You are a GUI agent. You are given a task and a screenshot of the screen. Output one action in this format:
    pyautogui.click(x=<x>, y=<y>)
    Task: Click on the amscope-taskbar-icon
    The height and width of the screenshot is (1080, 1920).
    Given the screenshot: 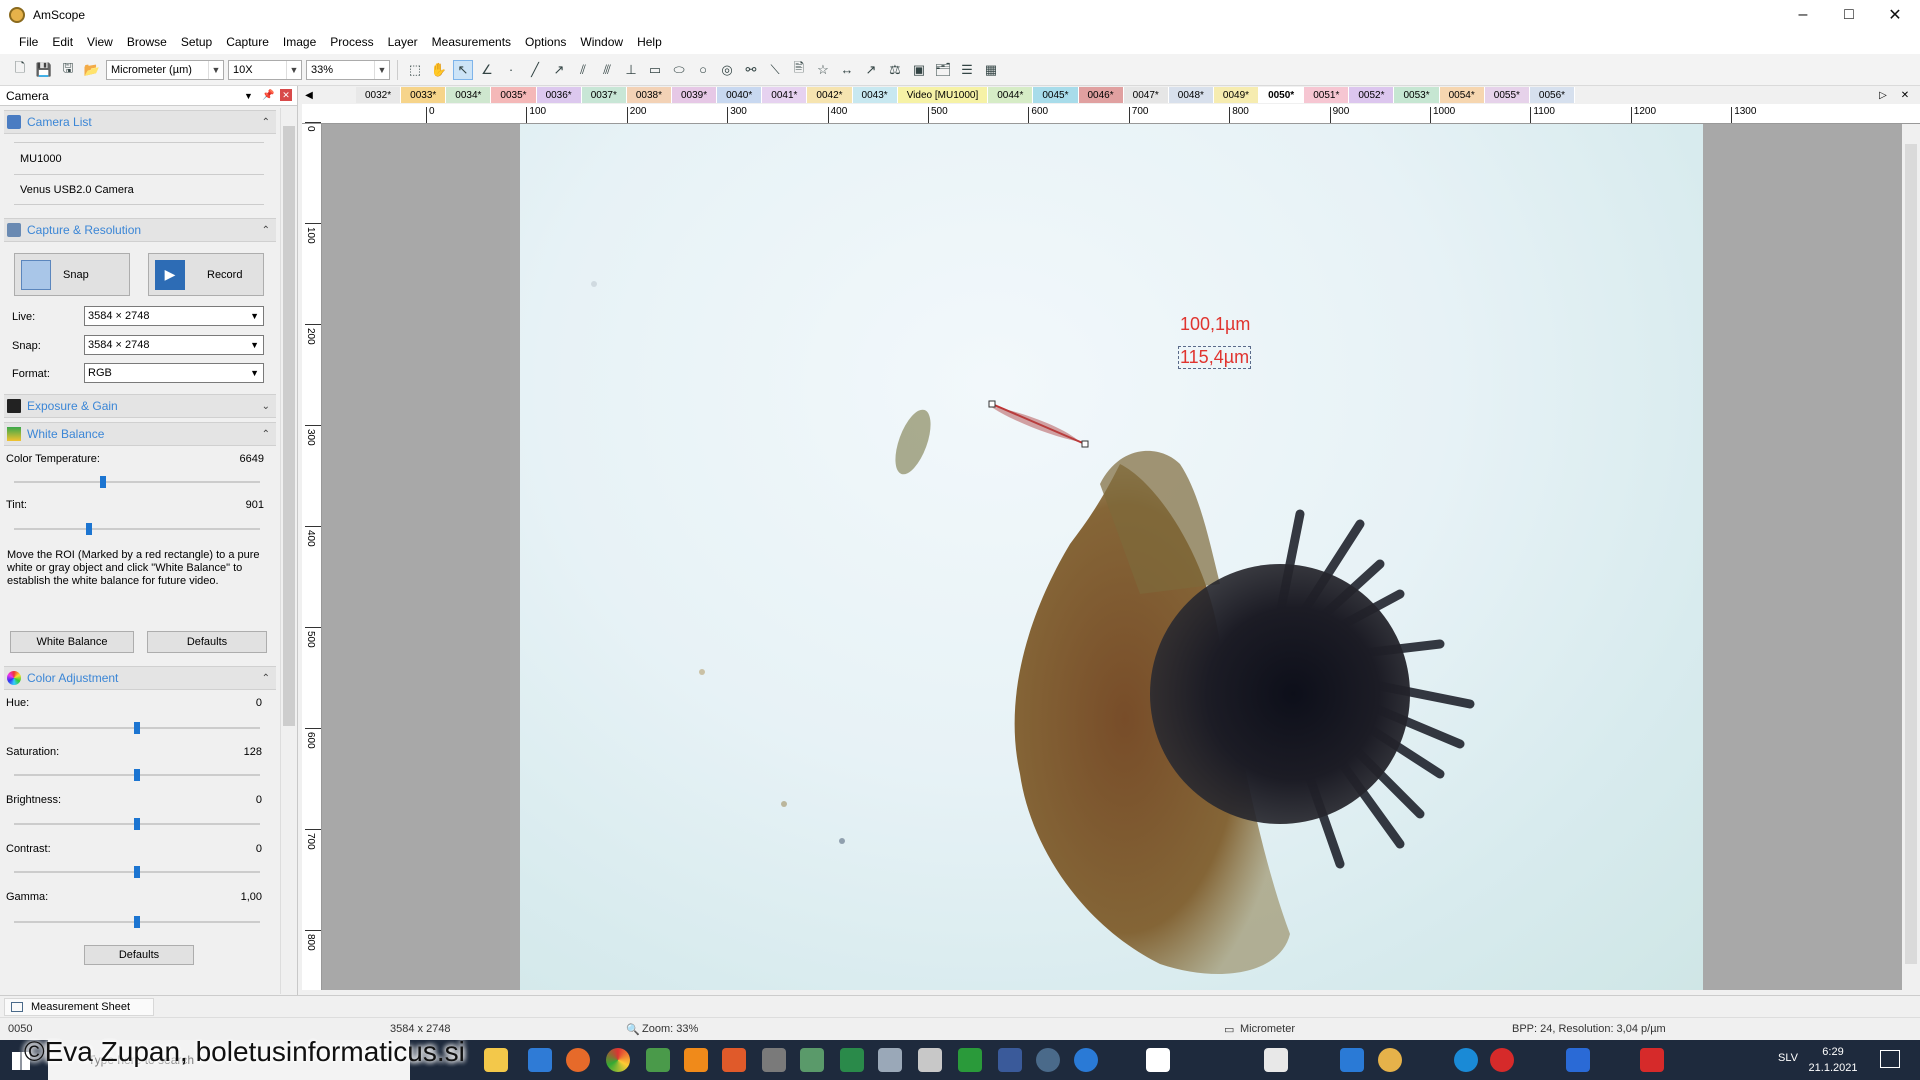 What is the action you would take?
    pyautogui.click(x=1390, y=1060)
    